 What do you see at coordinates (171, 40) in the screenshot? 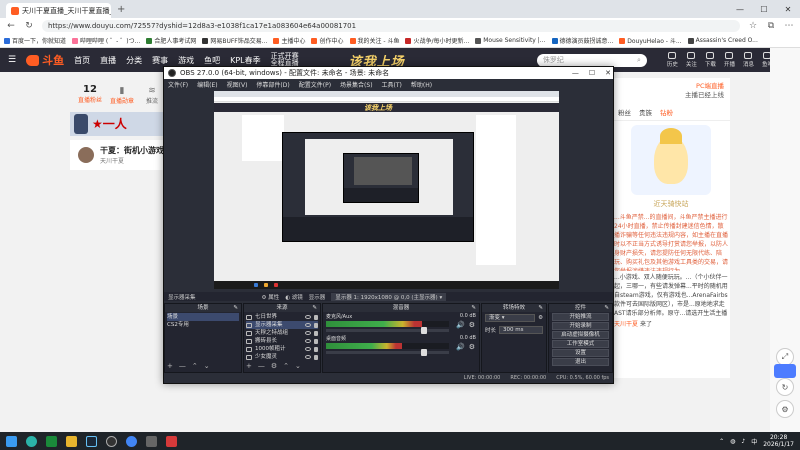
I see `bookmark-item: 合肥人事考试网` at bounding box center [171, 40].